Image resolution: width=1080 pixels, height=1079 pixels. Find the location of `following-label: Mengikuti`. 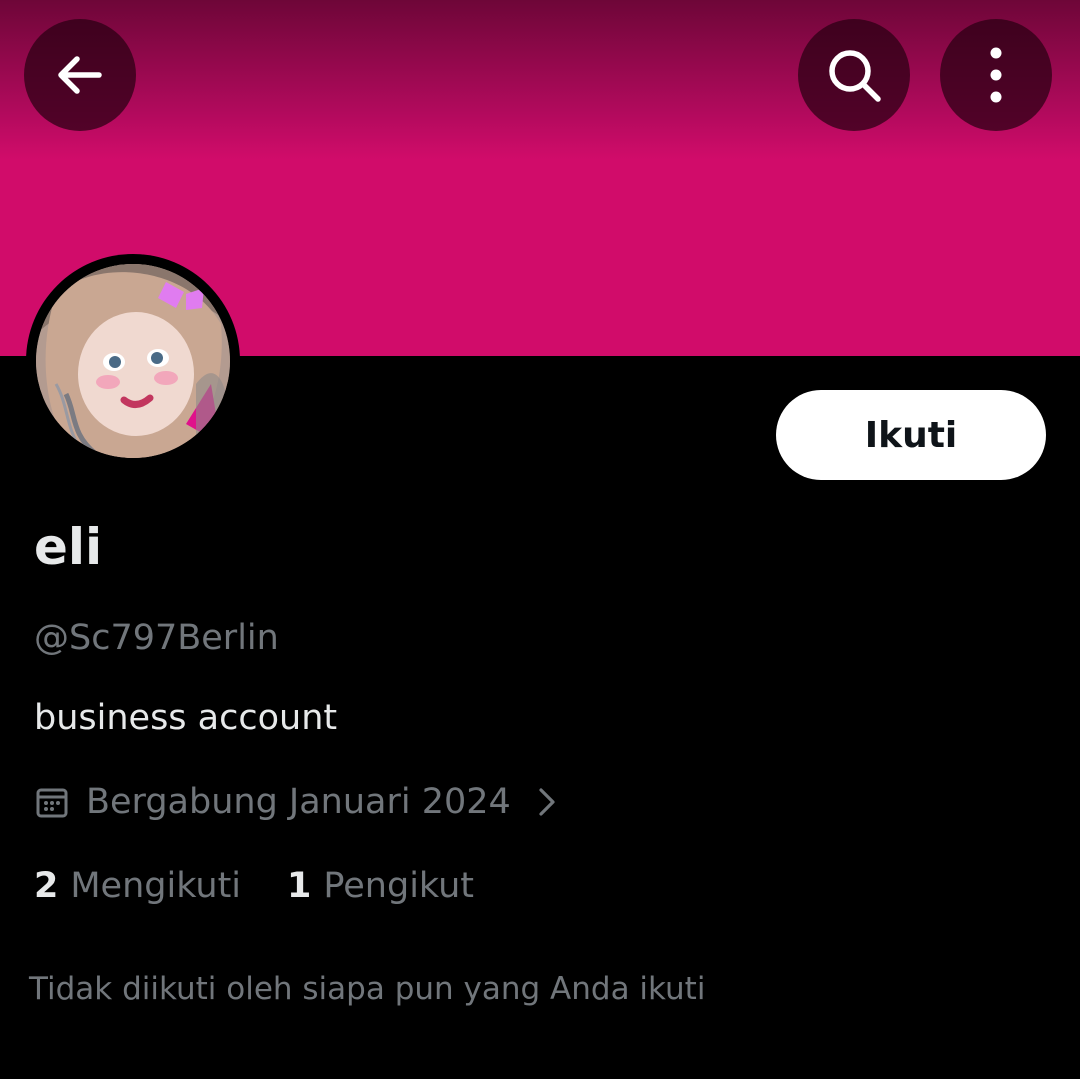

following-label: Mengikuti is located at coordinates (156, 886).